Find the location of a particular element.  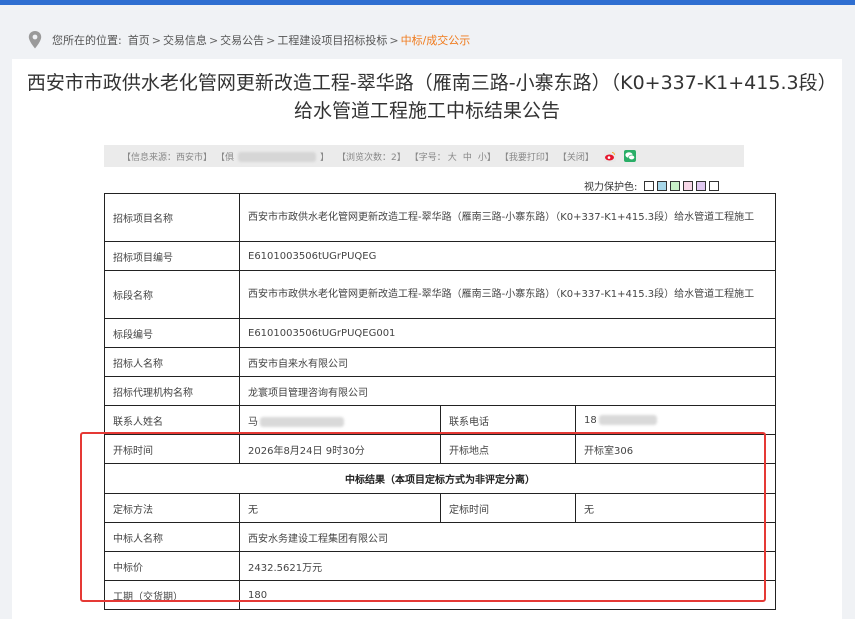

price-value: 2432.5621万元 is located at coordinates (507, 566).